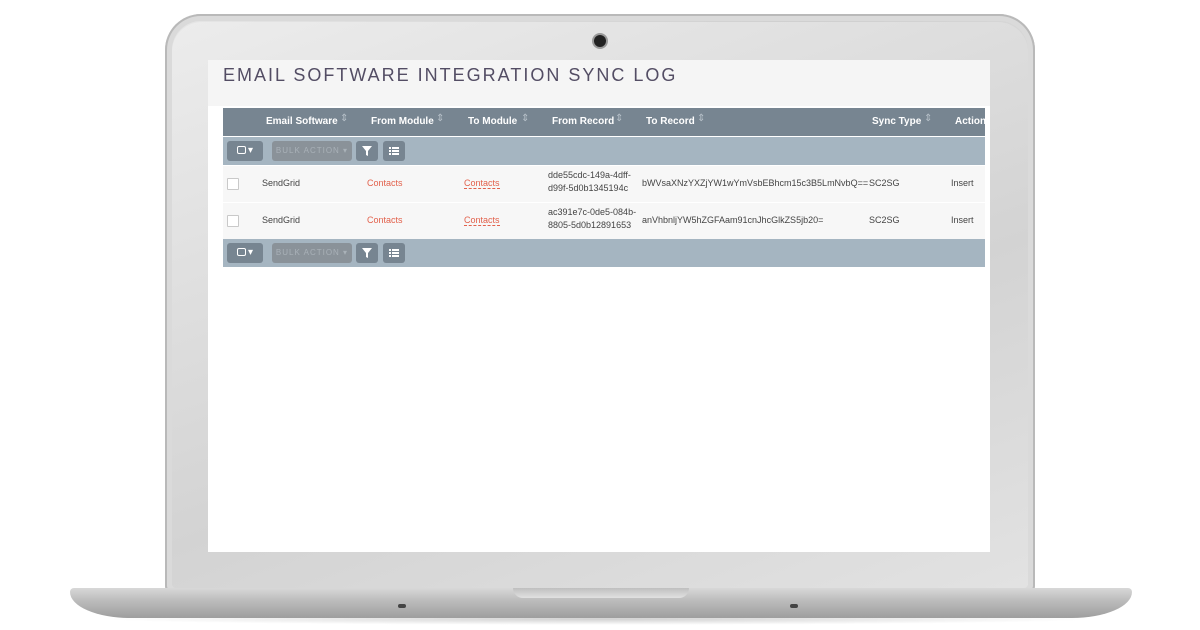  What do you see at coordinates (450, 75) in the screenshot?
I see `page-title: EMAIL SOFTWARE INTEGRATION SYNC LOG` at bounding box center [450, 75].